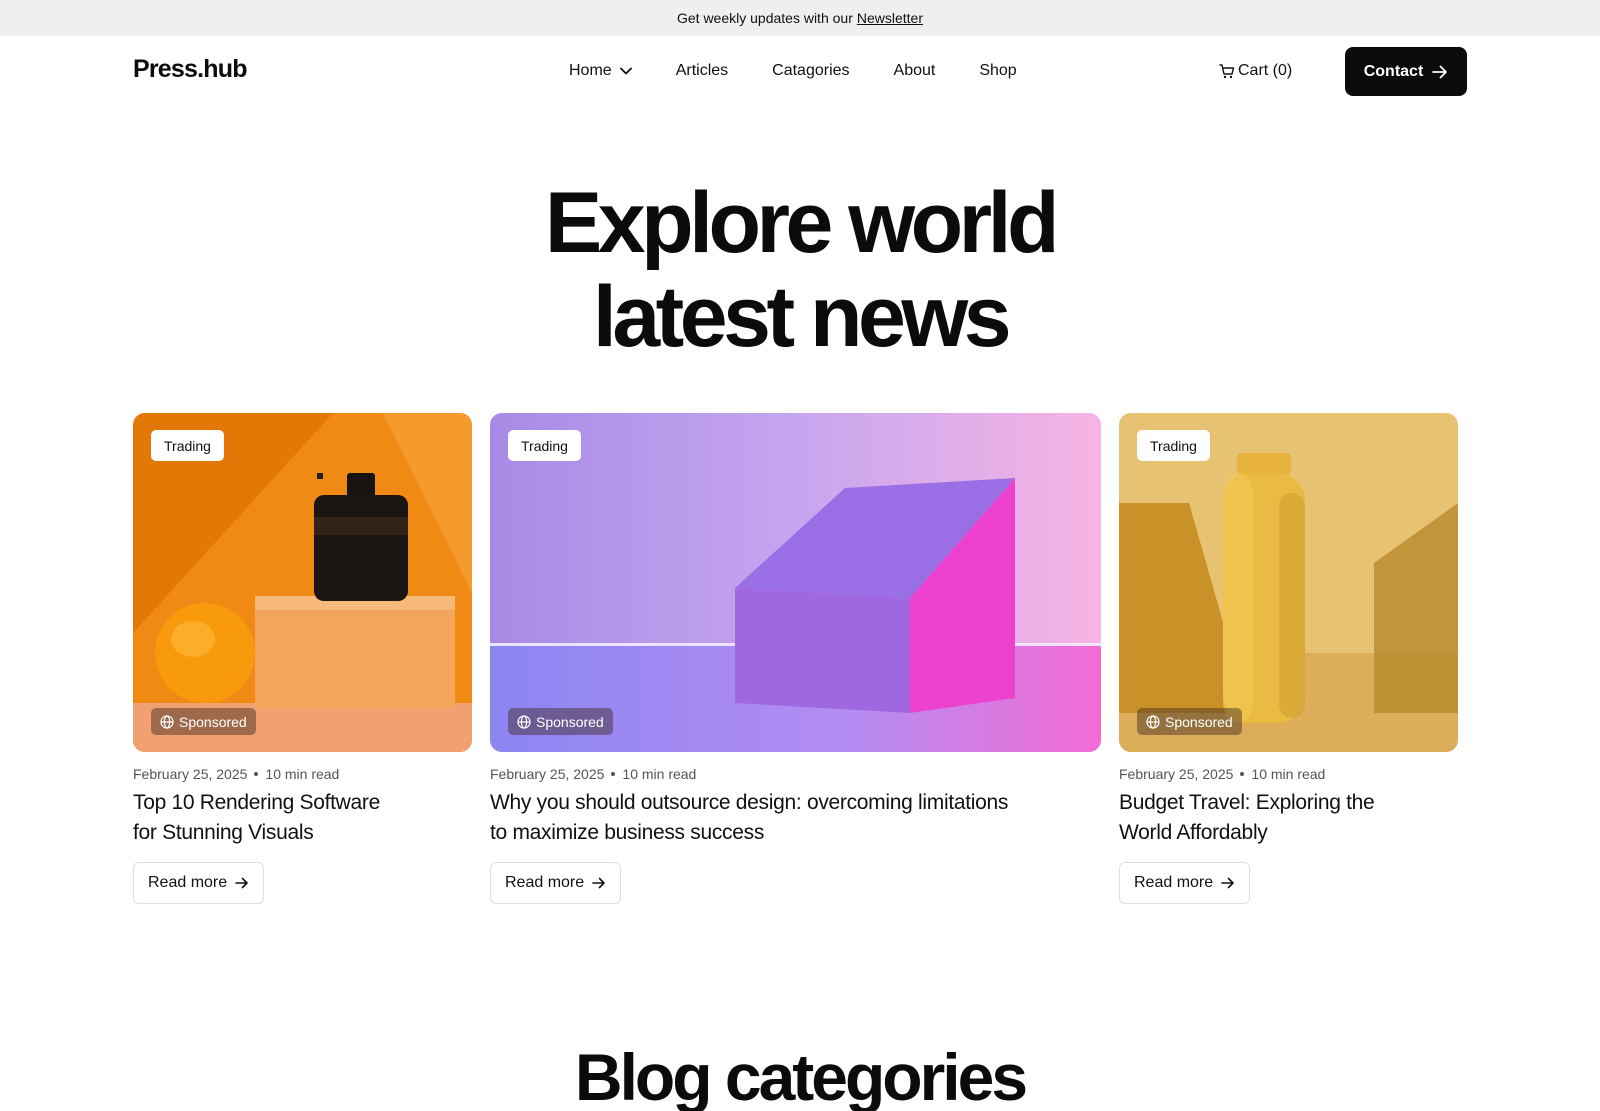  I want to click on cart-link: Cart (0), so click(1255, 71).